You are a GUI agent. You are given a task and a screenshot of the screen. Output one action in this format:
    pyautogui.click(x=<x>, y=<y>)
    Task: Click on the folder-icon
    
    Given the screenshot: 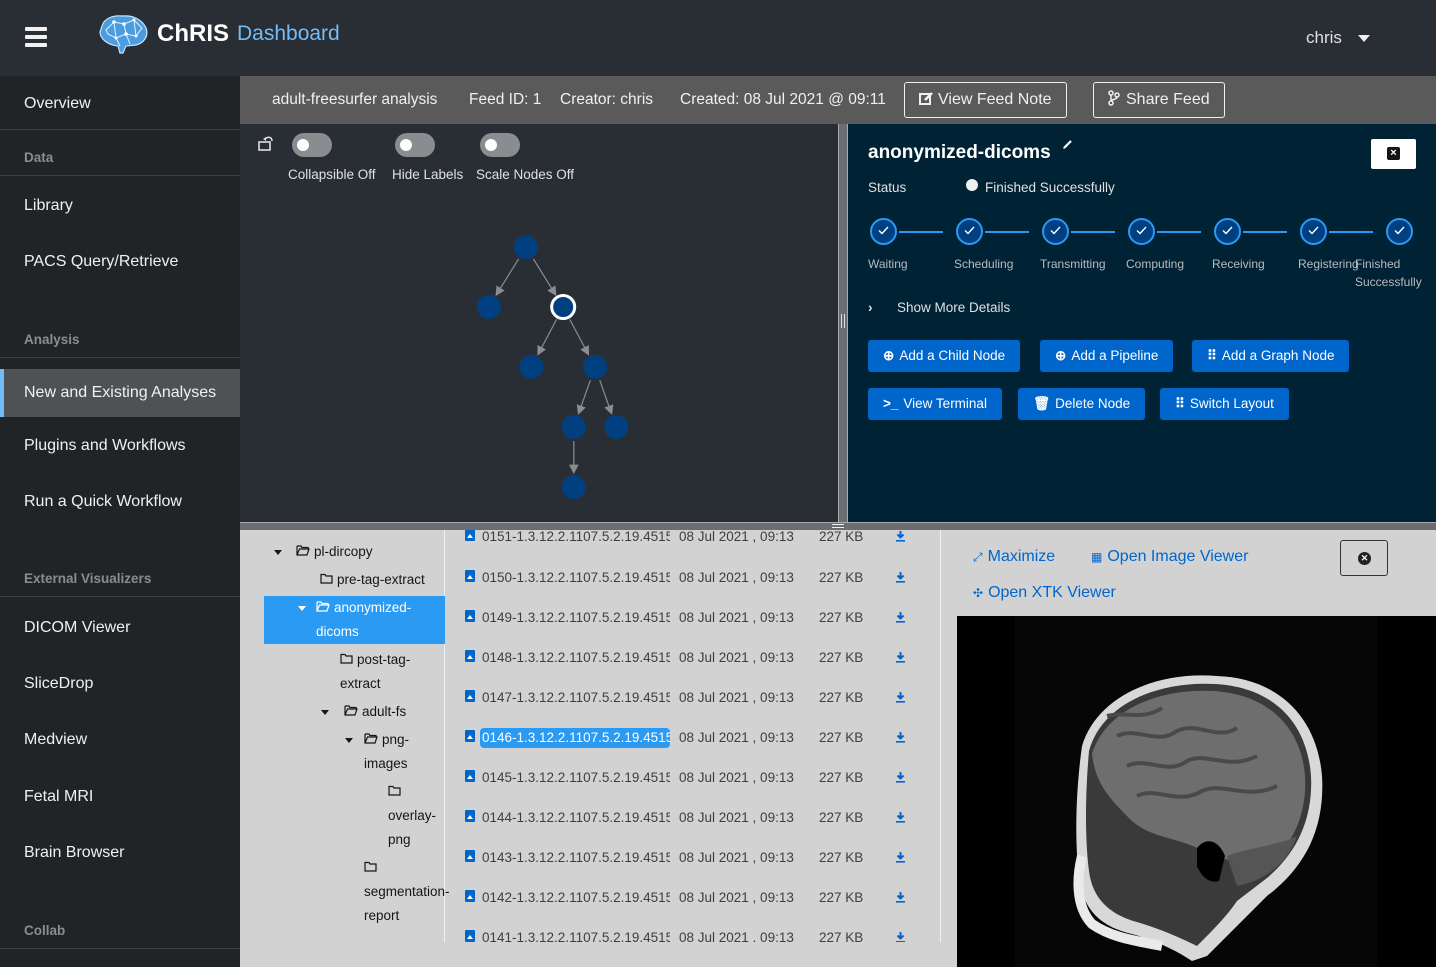 What is the action you would take?
    pyautogui.click(x=370, y=868)
    